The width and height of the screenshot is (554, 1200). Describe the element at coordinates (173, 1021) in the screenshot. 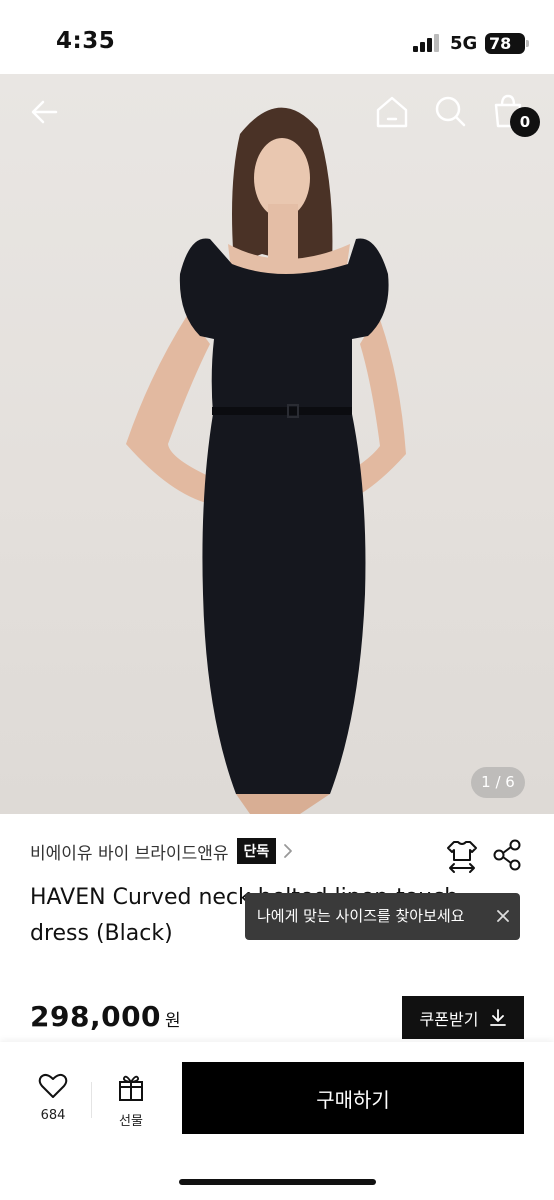

I see `price-unit: 원` at that location.